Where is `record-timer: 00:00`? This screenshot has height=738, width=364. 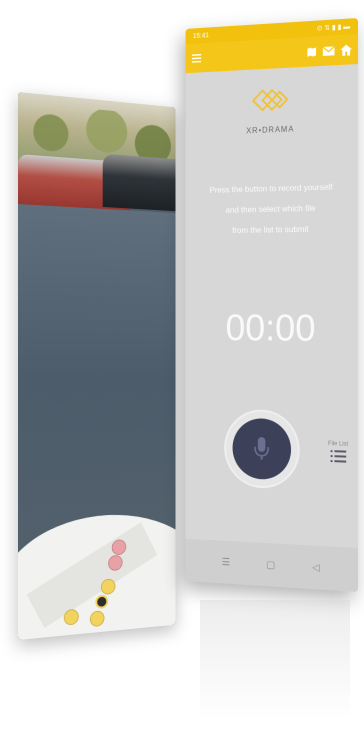
record-timer: 00:00 is located at coordinates (270, 328).